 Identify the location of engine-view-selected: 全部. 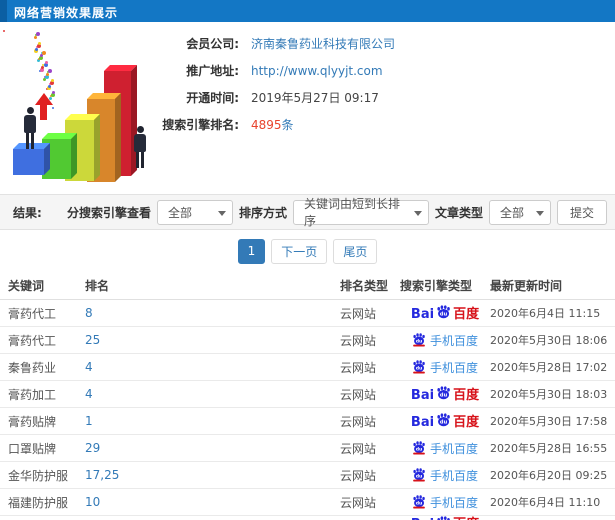
(179, 212).